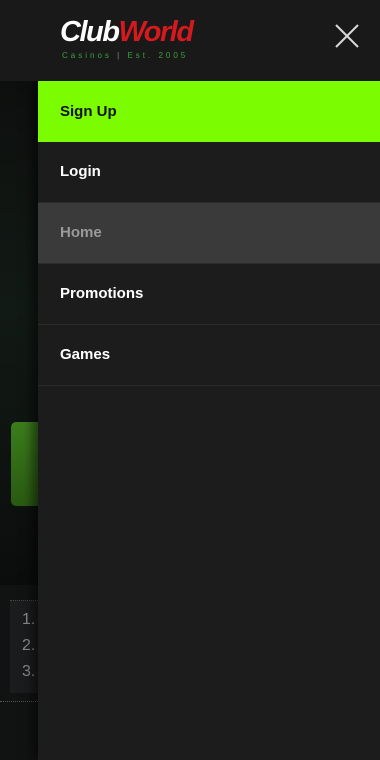 The width and height of the screenshot is (380, 760). I want to click on menu-item-home: Home, so click(209, 233).